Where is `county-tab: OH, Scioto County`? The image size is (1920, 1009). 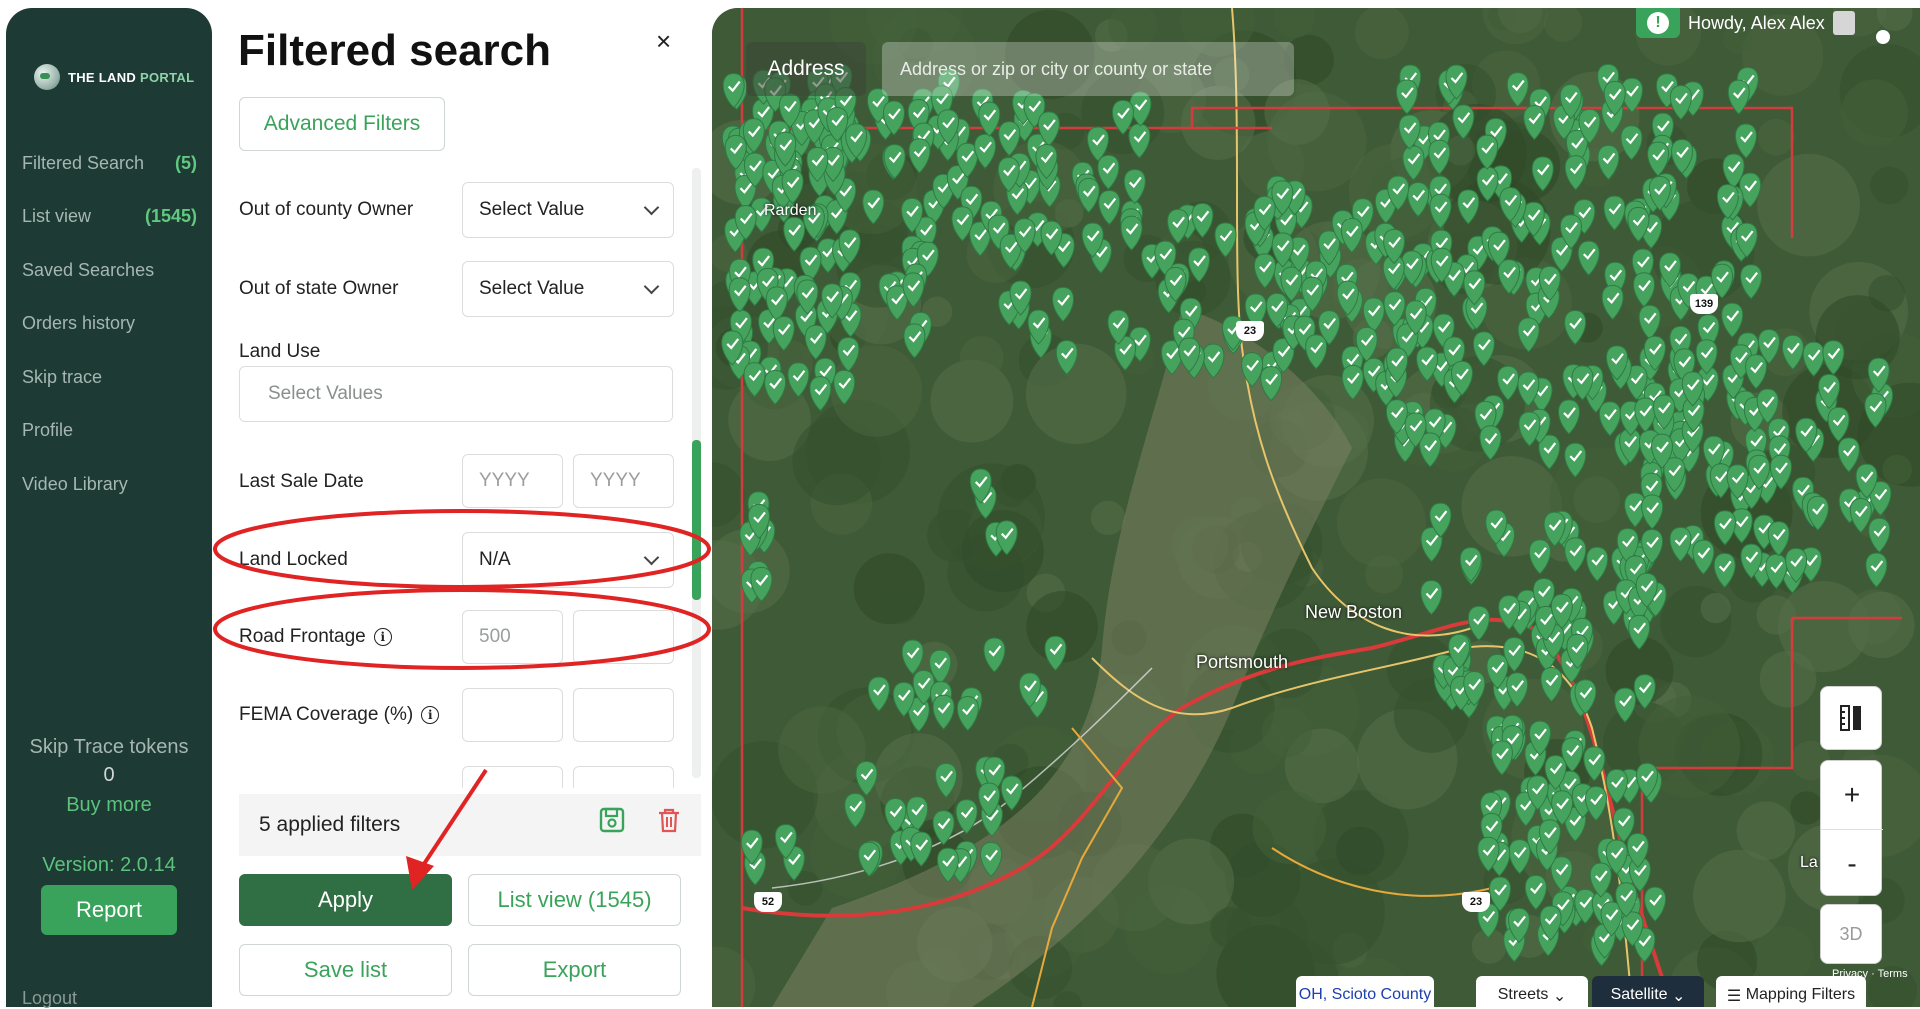
county-tab: OH, Scioto County is located at coordinates (1365, 991).